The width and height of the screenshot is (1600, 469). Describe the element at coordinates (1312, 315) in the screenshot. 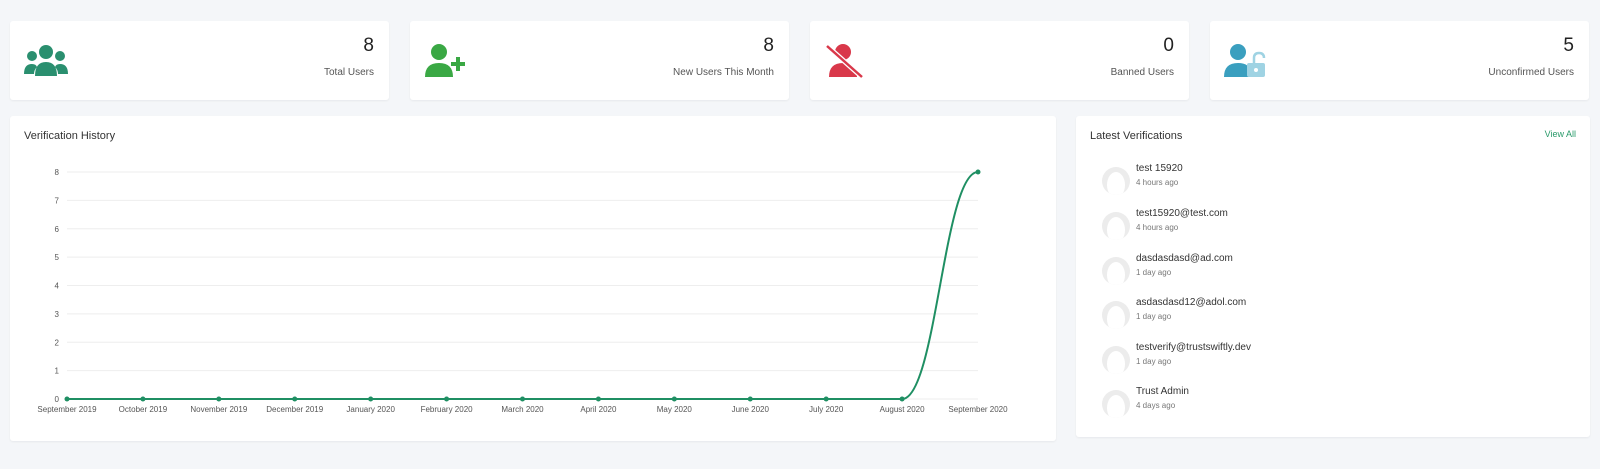

I see `verification-item: asdasdasd12@adol.com 1 day ago` at that location.